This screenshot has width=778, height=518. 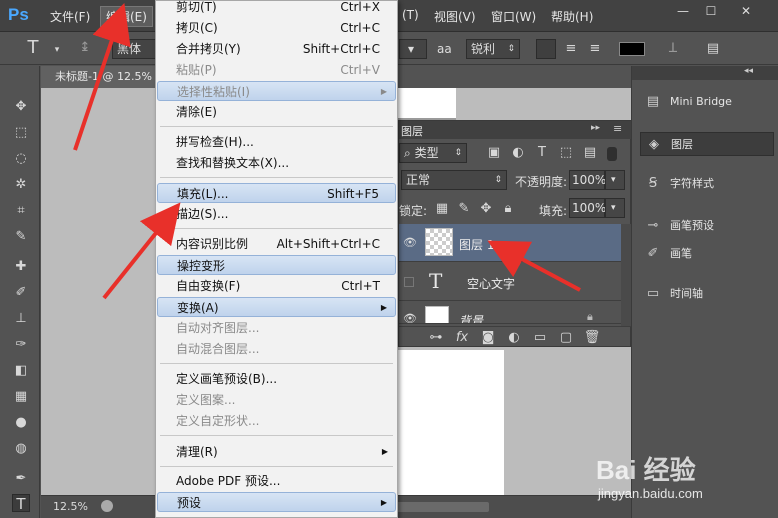 What do you see at coordinates (134, 49) in the screenshot?
I see `font-family-select: 黑体` at bounding box center [134, 49].